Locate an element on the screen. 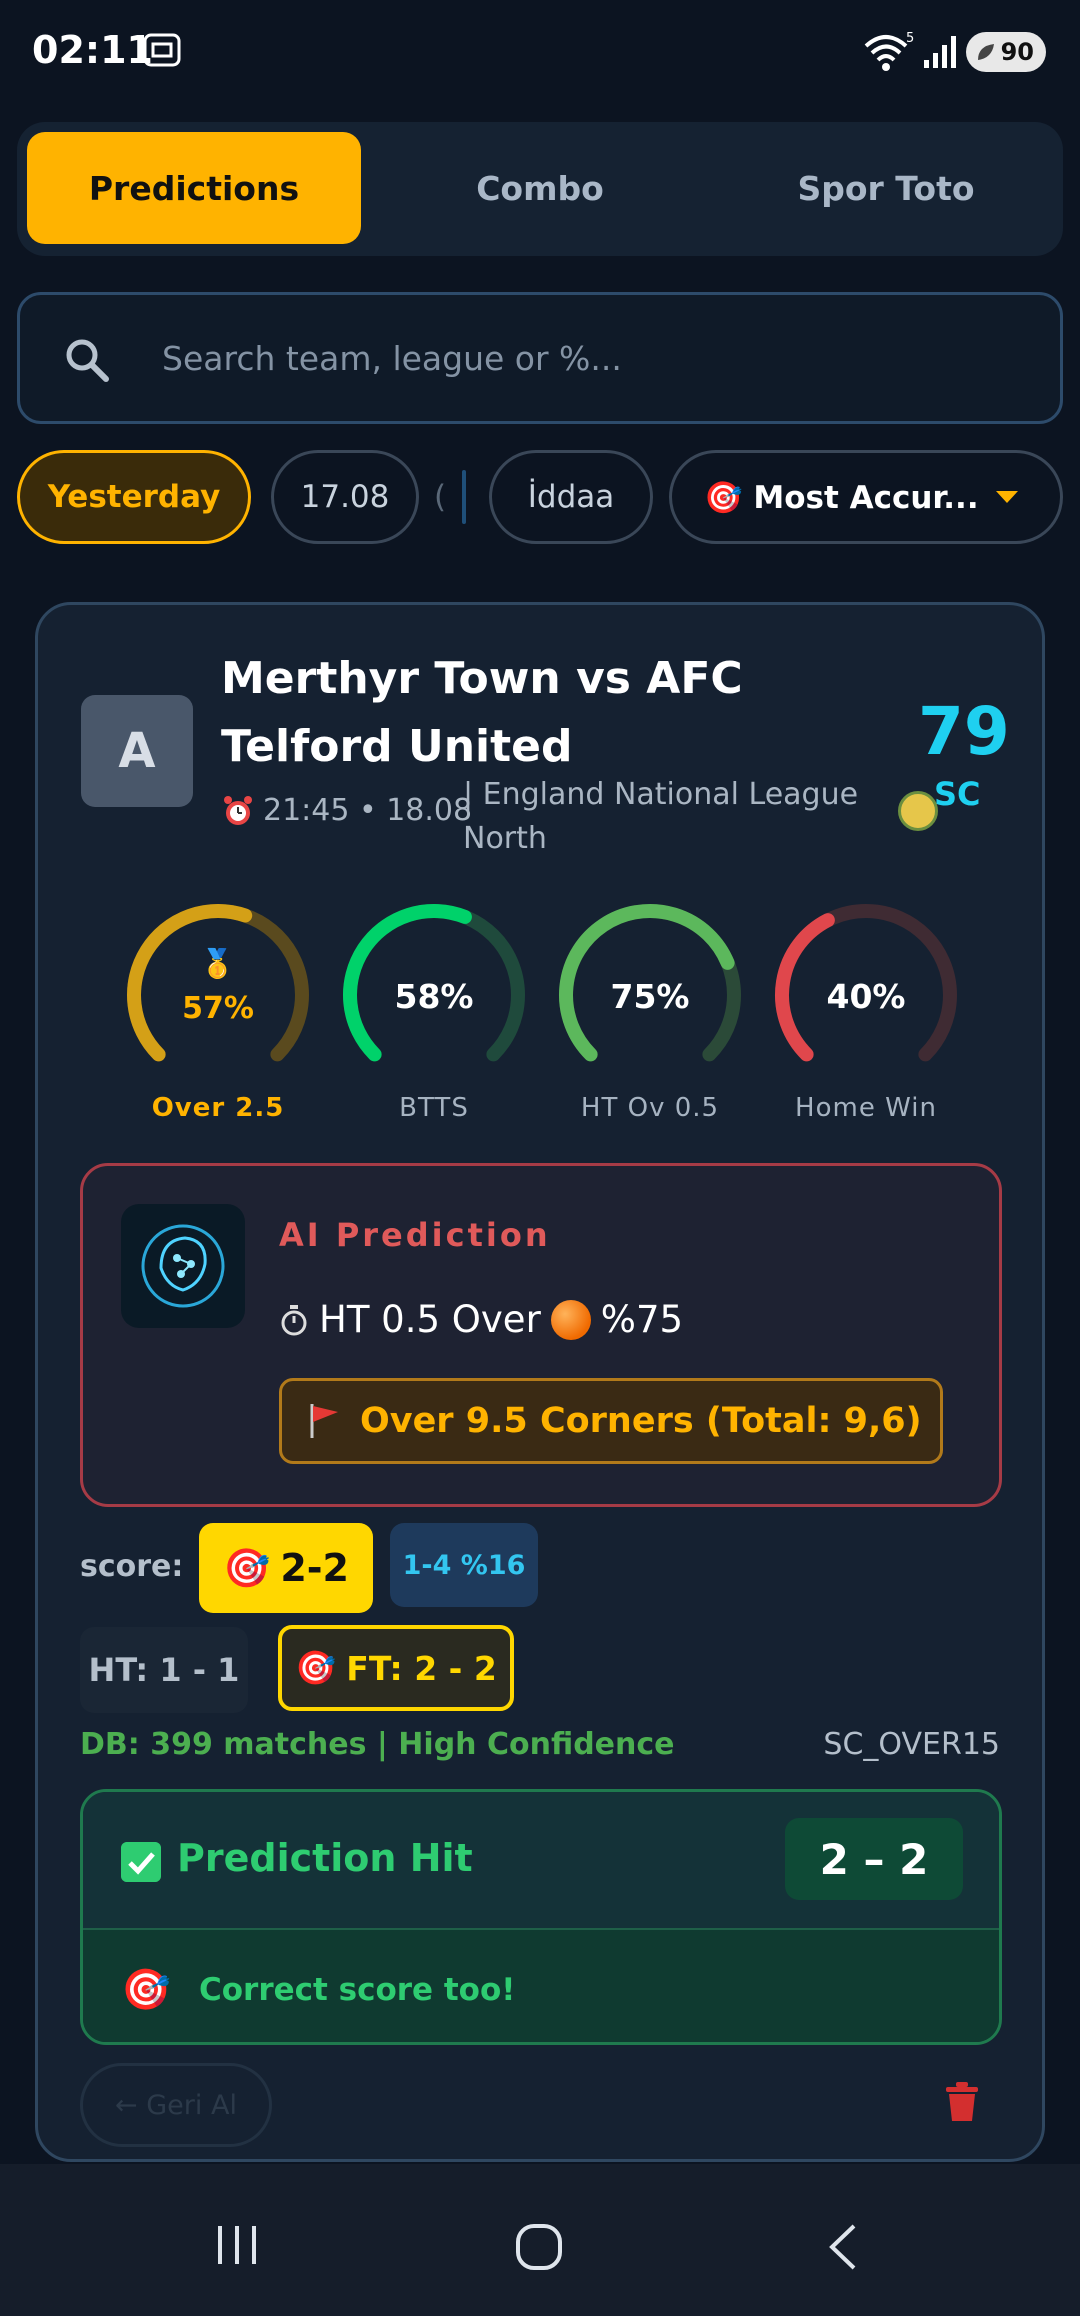 The height and width of the screenshot is (2316, 1080). gauge-value: 40% is located at coordinates (866, 996).